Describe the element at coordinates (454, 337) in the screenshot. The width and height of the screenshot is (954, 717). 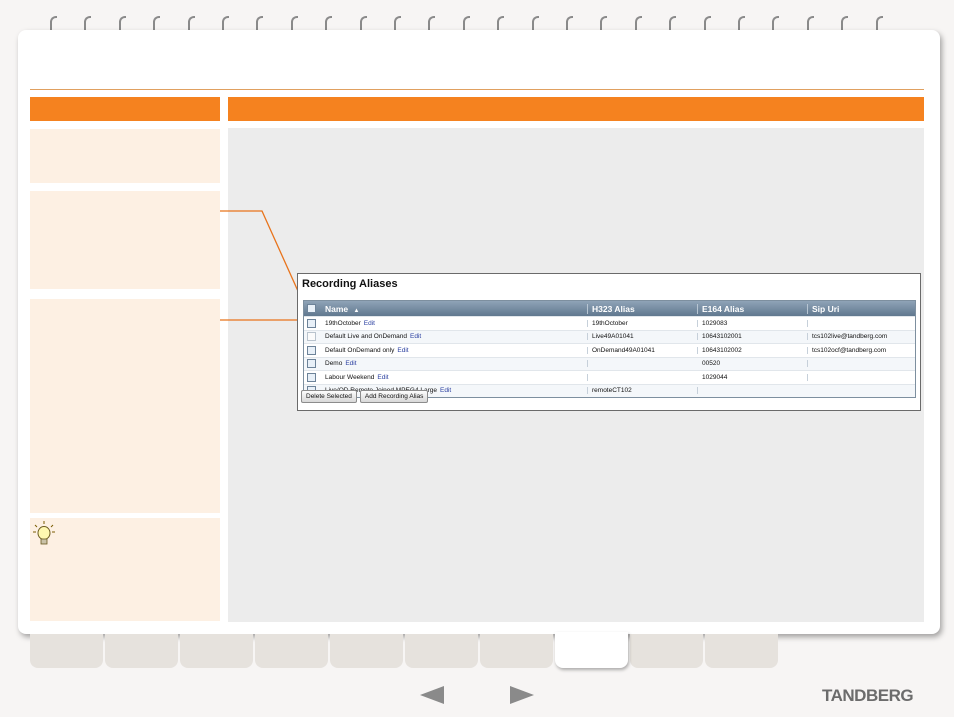
I see `alias-name-cell: Default Live and OnDemand Edit` at that location.